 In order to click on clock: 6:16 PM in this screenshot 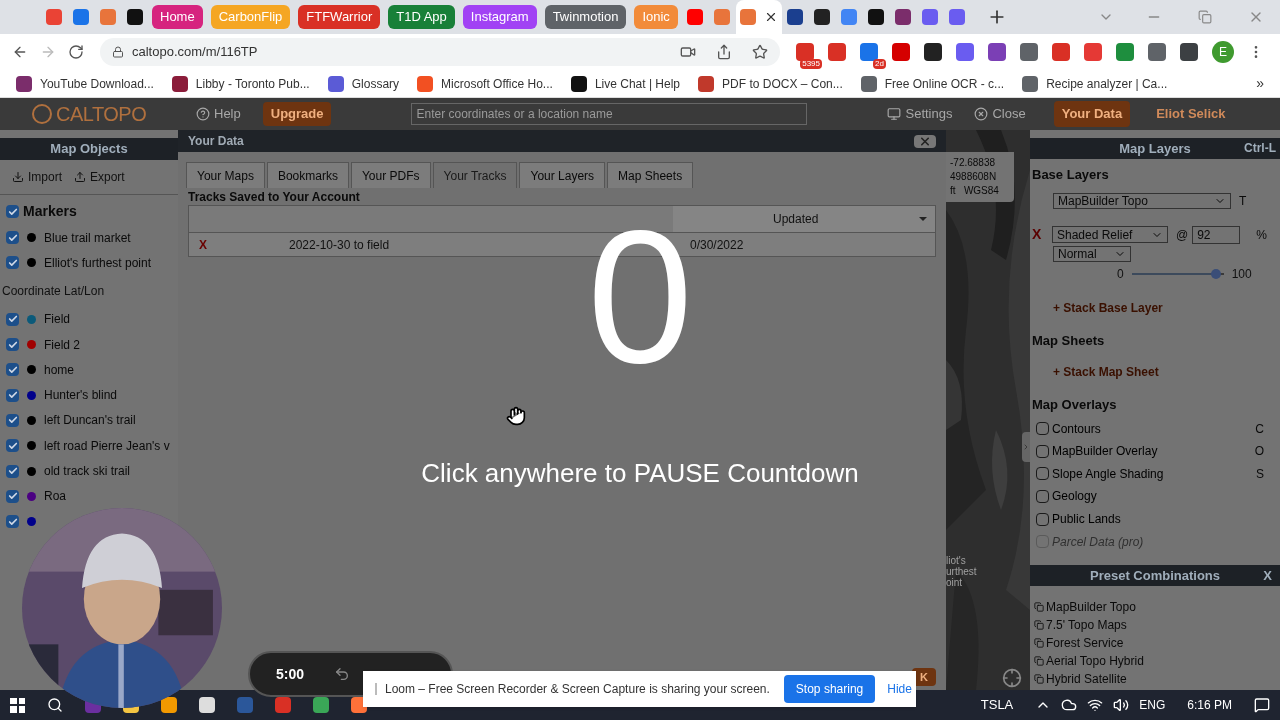, I will do `click(1209, 705)`.